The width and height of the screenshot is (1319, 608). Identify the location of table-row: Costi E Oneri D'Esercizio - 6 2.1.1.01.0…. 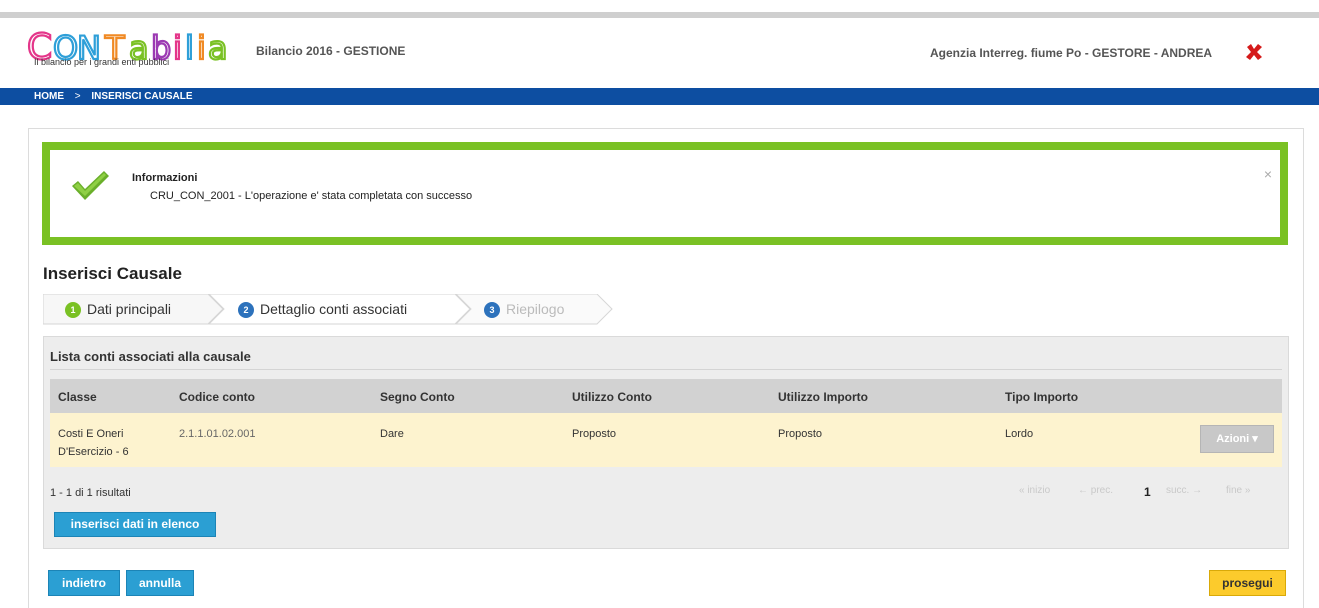
(666, 440).